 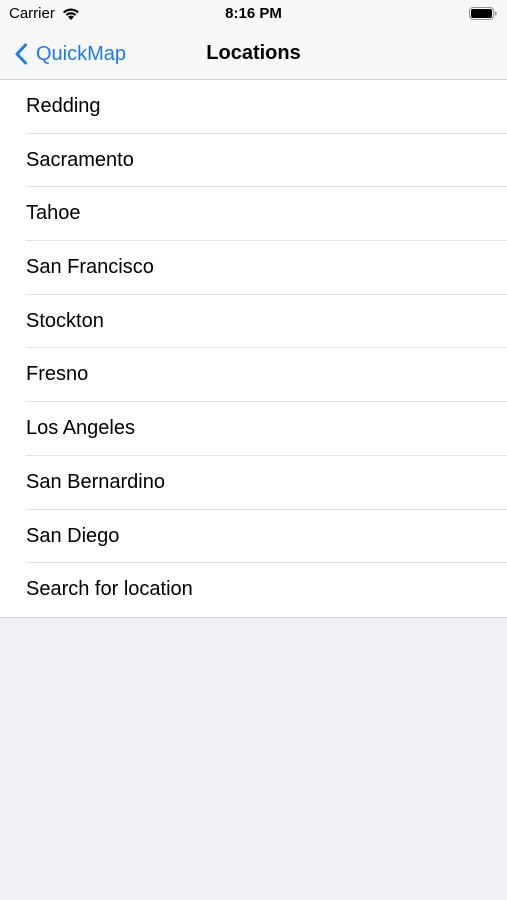 I want to click on page-title: Locations, so click(x=253, y=53).